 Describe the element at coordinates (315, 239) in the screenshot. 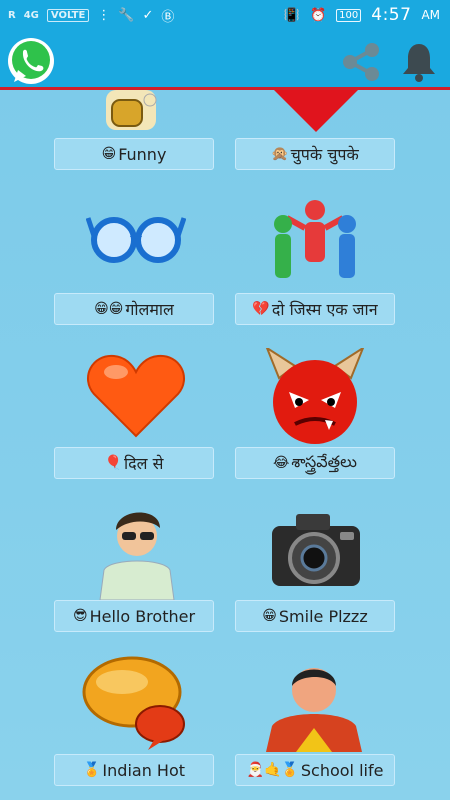

I see `people-group-icon` at that location.